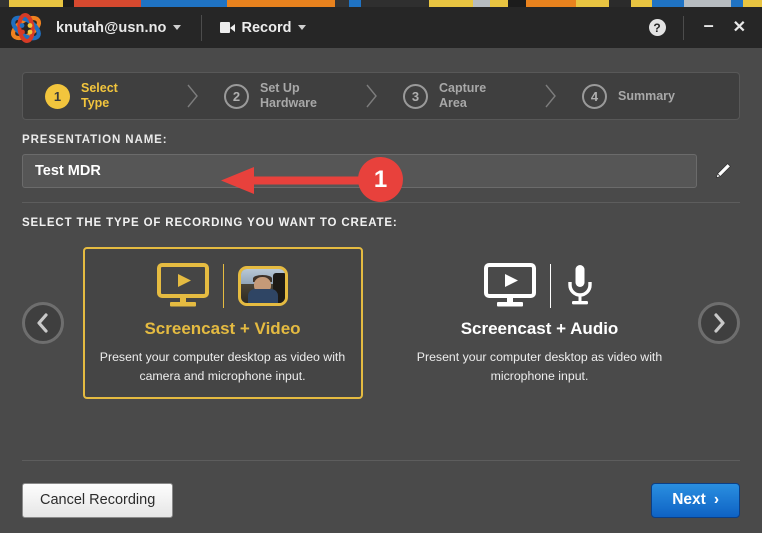  What do you see at coordinates (26, 28) in the screenshot?
I see `app-logo-icon` at bounding box center [26, 28].